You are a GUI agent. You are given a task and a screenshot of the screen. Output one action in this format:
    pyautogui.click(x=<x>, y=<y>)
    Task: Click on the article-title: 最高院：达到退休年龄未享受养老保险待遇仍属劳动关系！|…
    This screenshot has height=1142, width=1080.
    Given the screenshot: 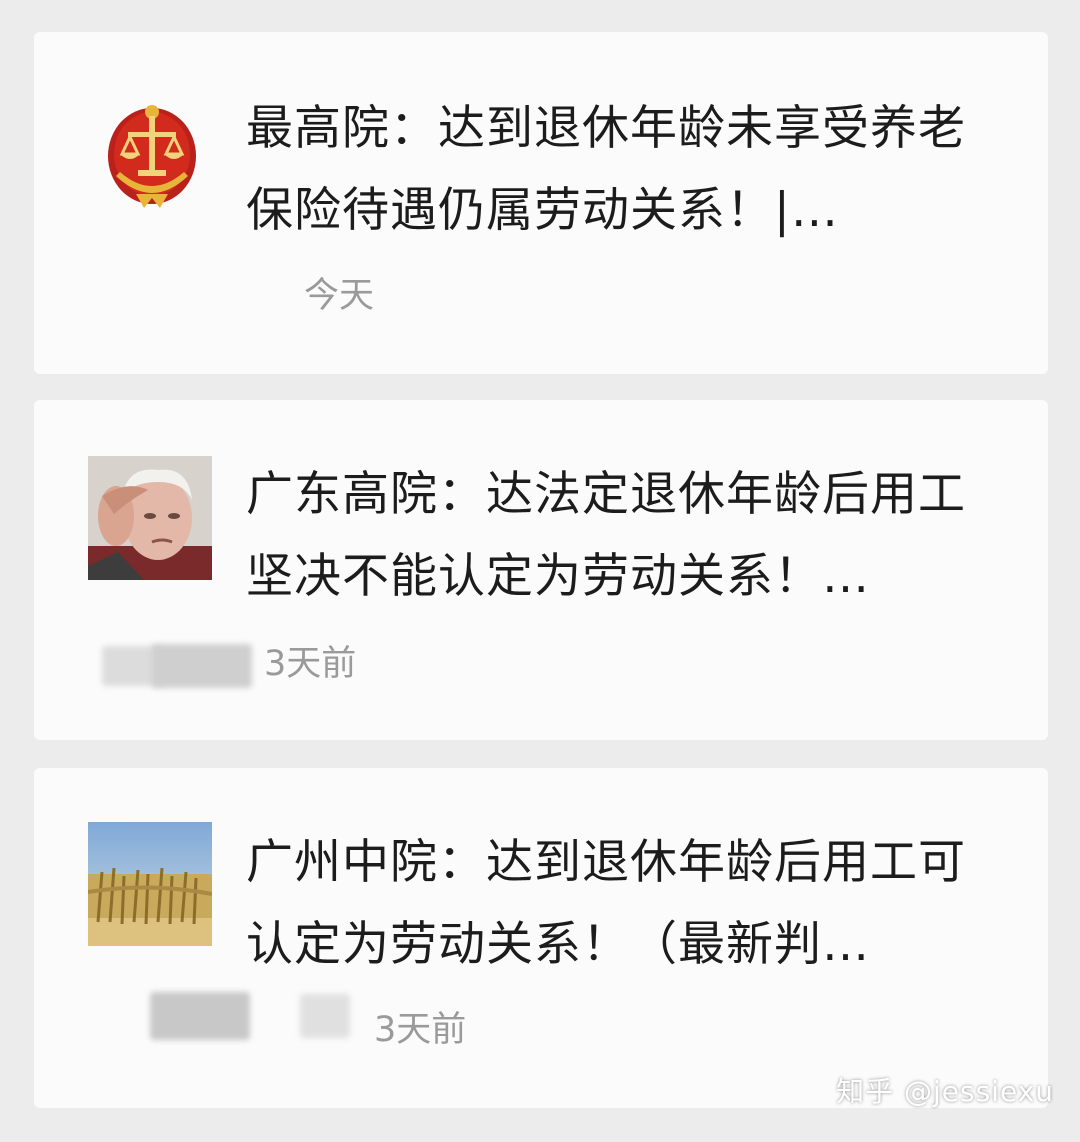 What is the action you would take?
    pyautogui.click(x=616, y=170)
    